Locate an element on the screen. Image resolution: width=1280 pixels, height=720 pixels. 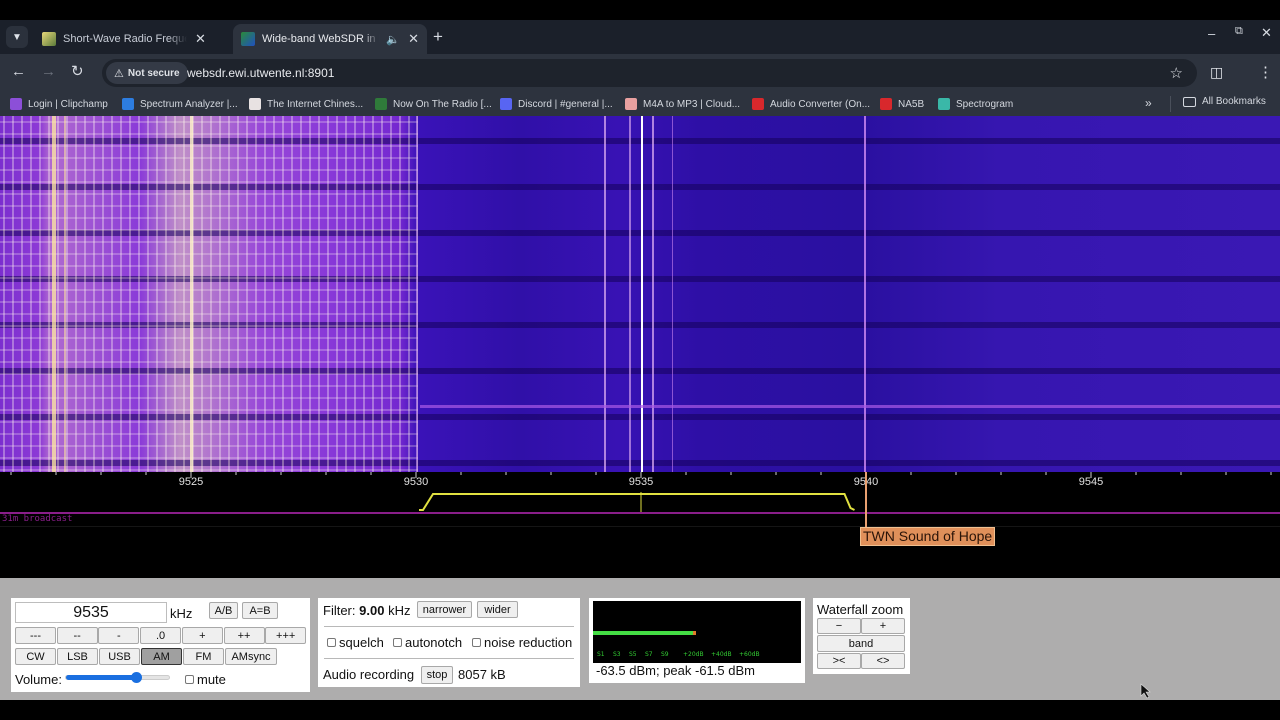
smeter-scale-label: S7 is located at coordinates (649, 654).